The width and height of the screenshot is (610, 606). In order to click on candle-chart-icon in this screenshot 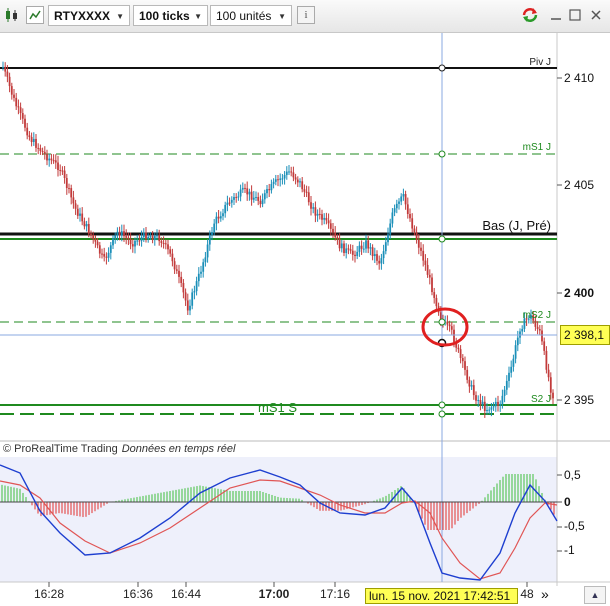, I will do `click(12, 15)`.